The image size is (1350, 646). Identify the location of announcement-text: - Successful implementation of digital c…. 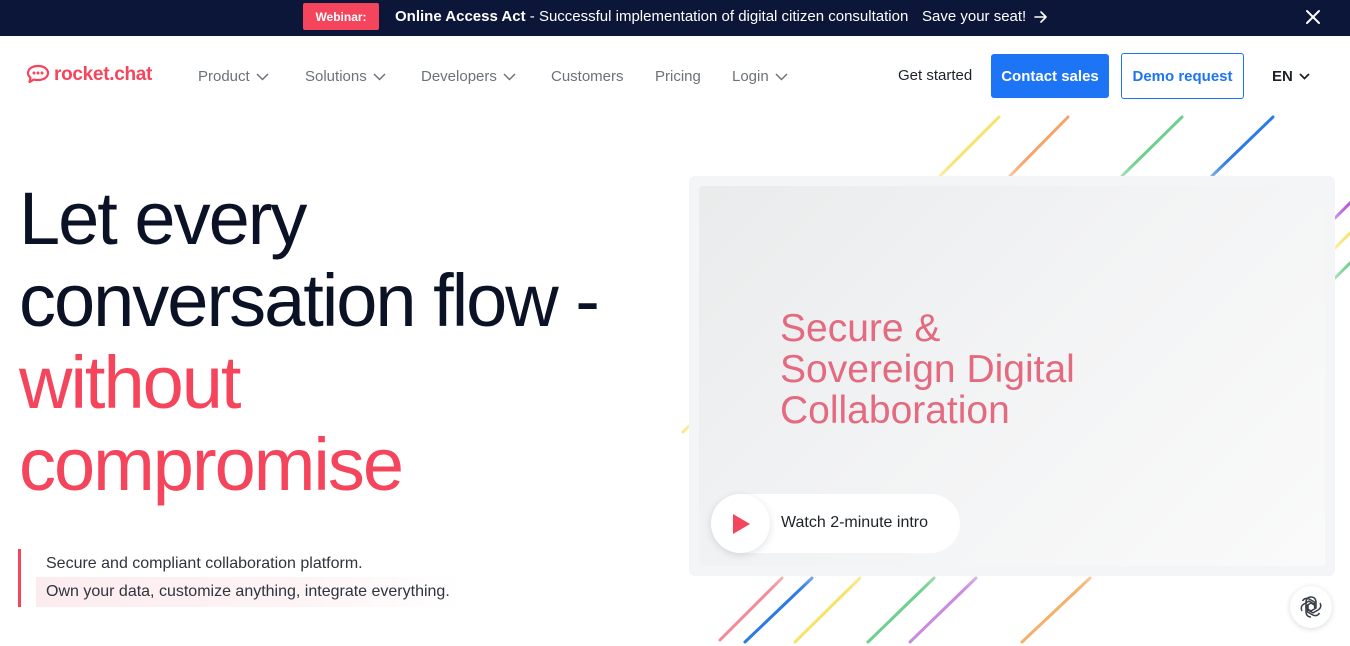
(717, 16).